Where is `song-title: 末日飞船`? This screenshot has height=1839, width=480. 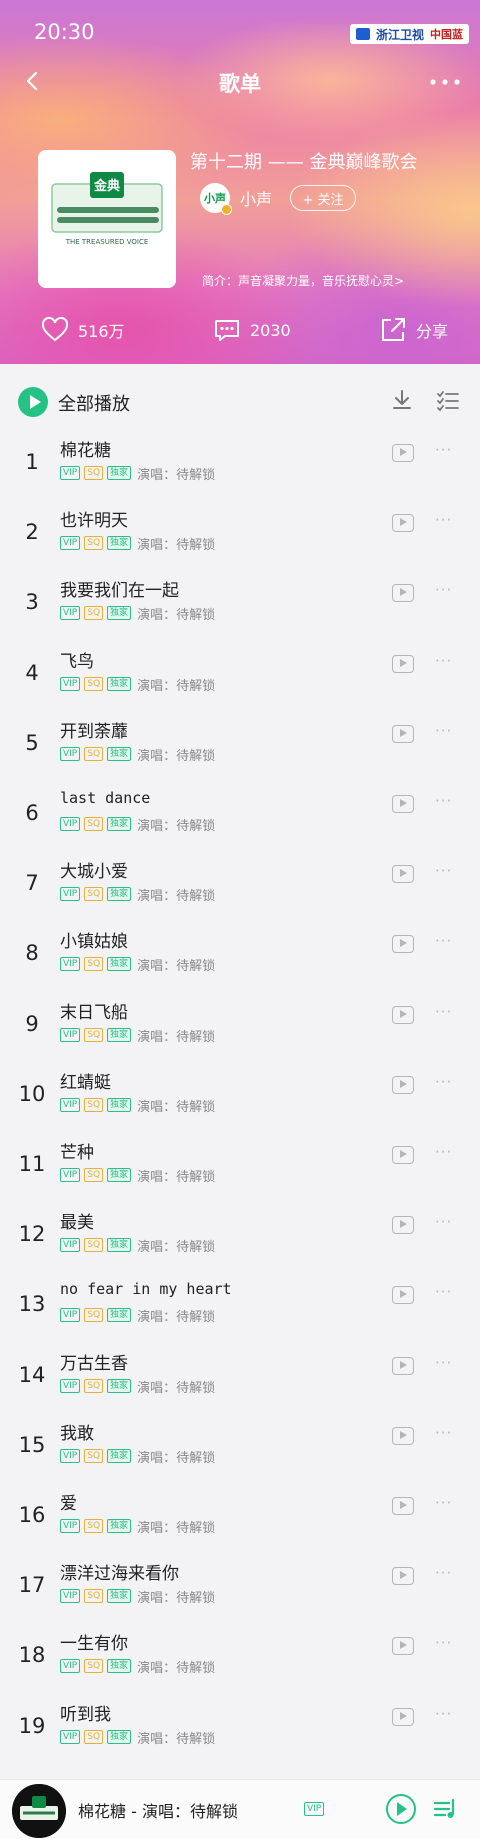
song-title: 末日飞船 is located at coordinates (94, 1010).